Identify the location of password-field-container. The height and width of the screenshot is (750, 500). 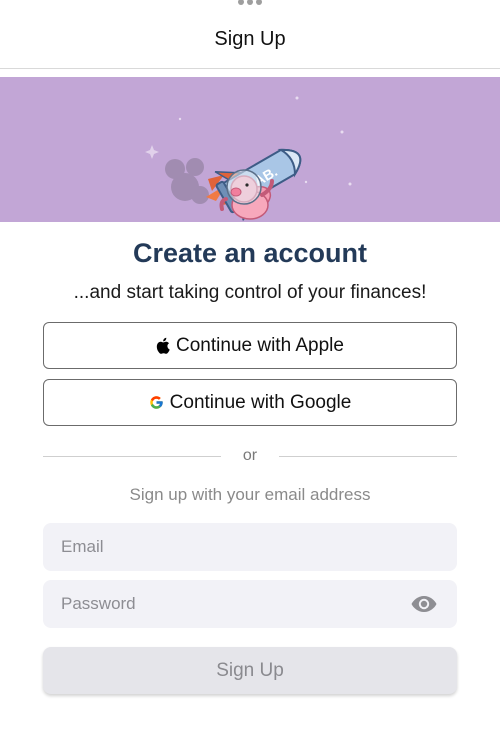
(250, 604).